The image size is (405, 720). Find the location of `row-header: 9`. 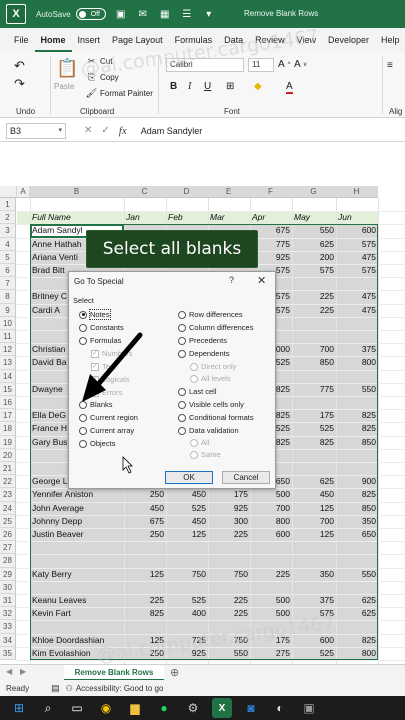

row-header: 9 is located at coordinates (8, 310).